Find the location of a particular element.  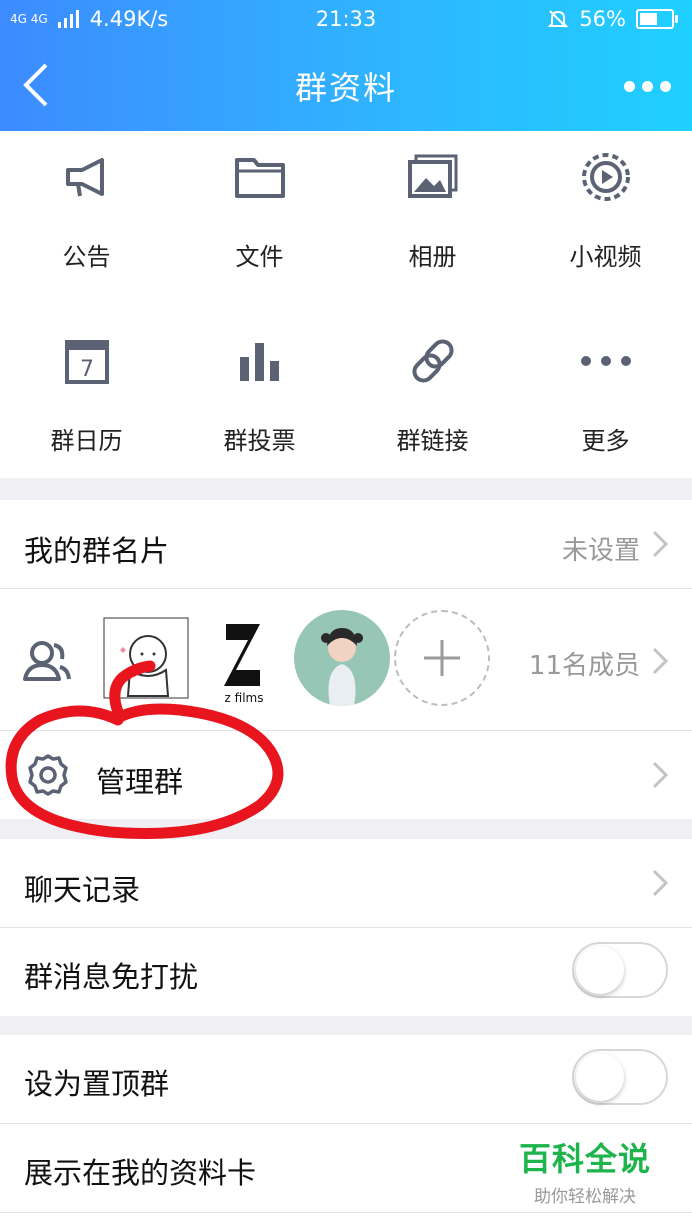

group-card-label: 我的群名片 is located at coordinates (97, 551).